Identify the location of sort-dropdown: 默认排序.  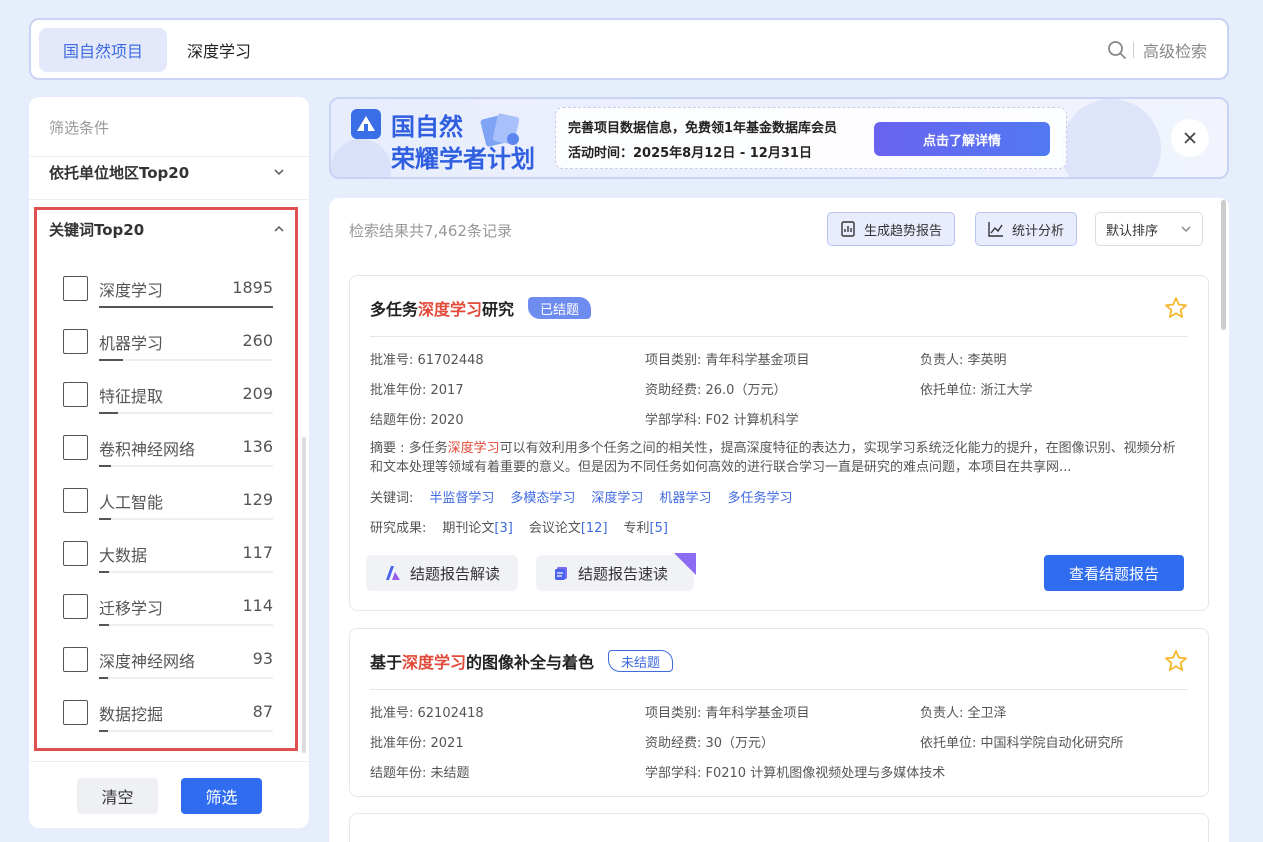
(1149, 229).